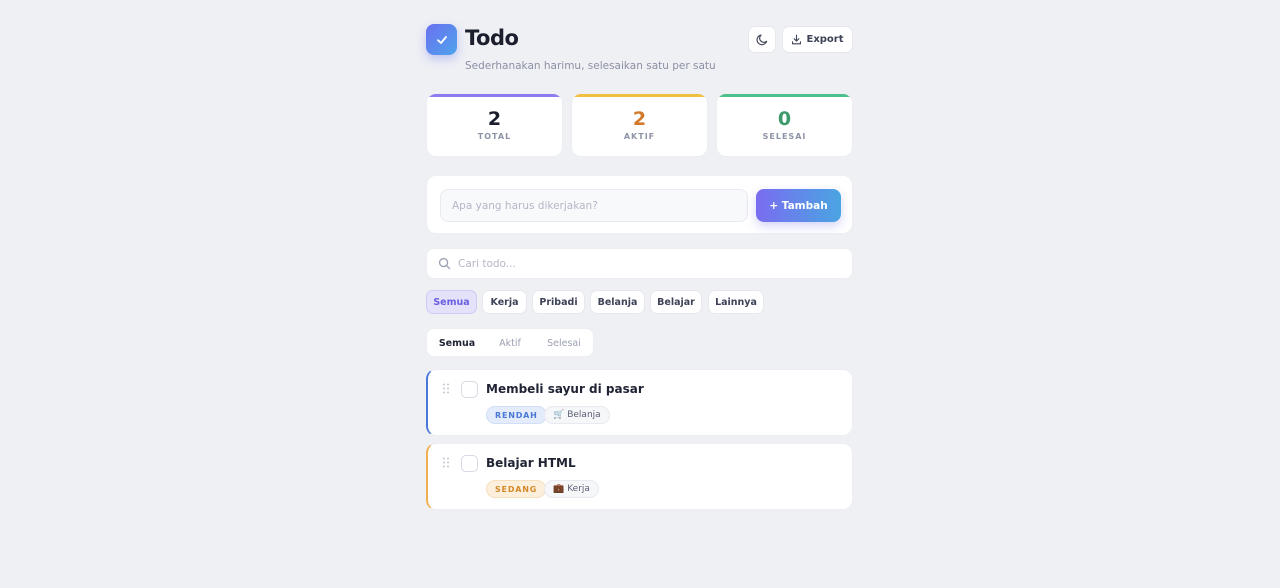 This screenshot has height=588, width=1280. Describe the element at coordinates (504, 302) in the screenshot. I see `category-chip-kerja: Kerja` at that location.